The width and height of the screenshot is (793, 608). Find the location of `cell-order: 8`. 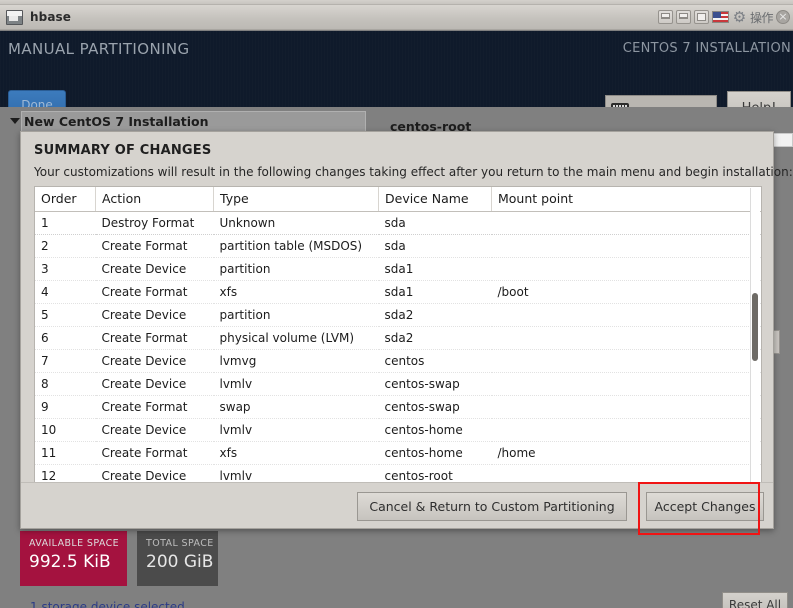

cell-order: 8 is located at coordinates (65, 384).